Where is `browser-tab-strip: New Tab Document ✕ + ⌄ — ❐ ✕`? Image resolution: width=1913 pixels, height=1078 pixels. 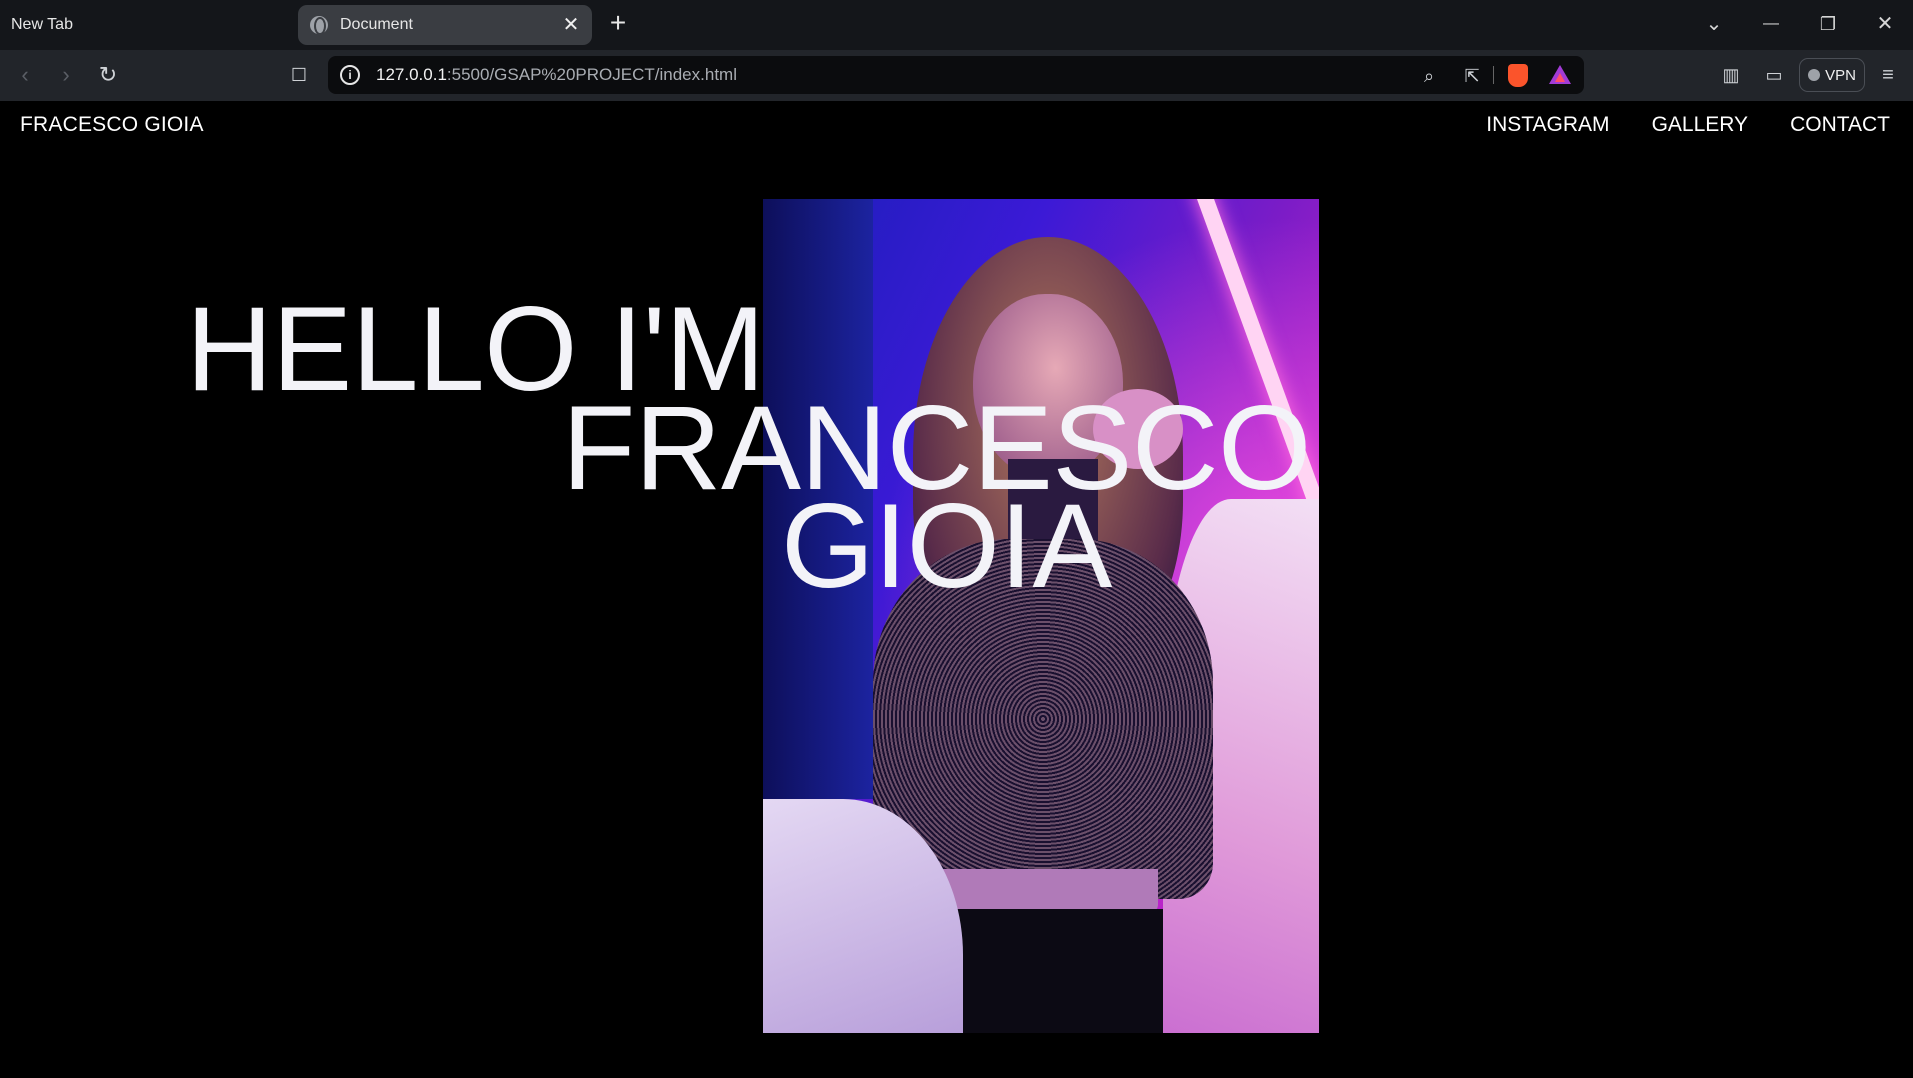 browser-tab-strip: New Tab Document ✕ + ⌄ — ❐ ✕ is located at coordinates (956, 25).